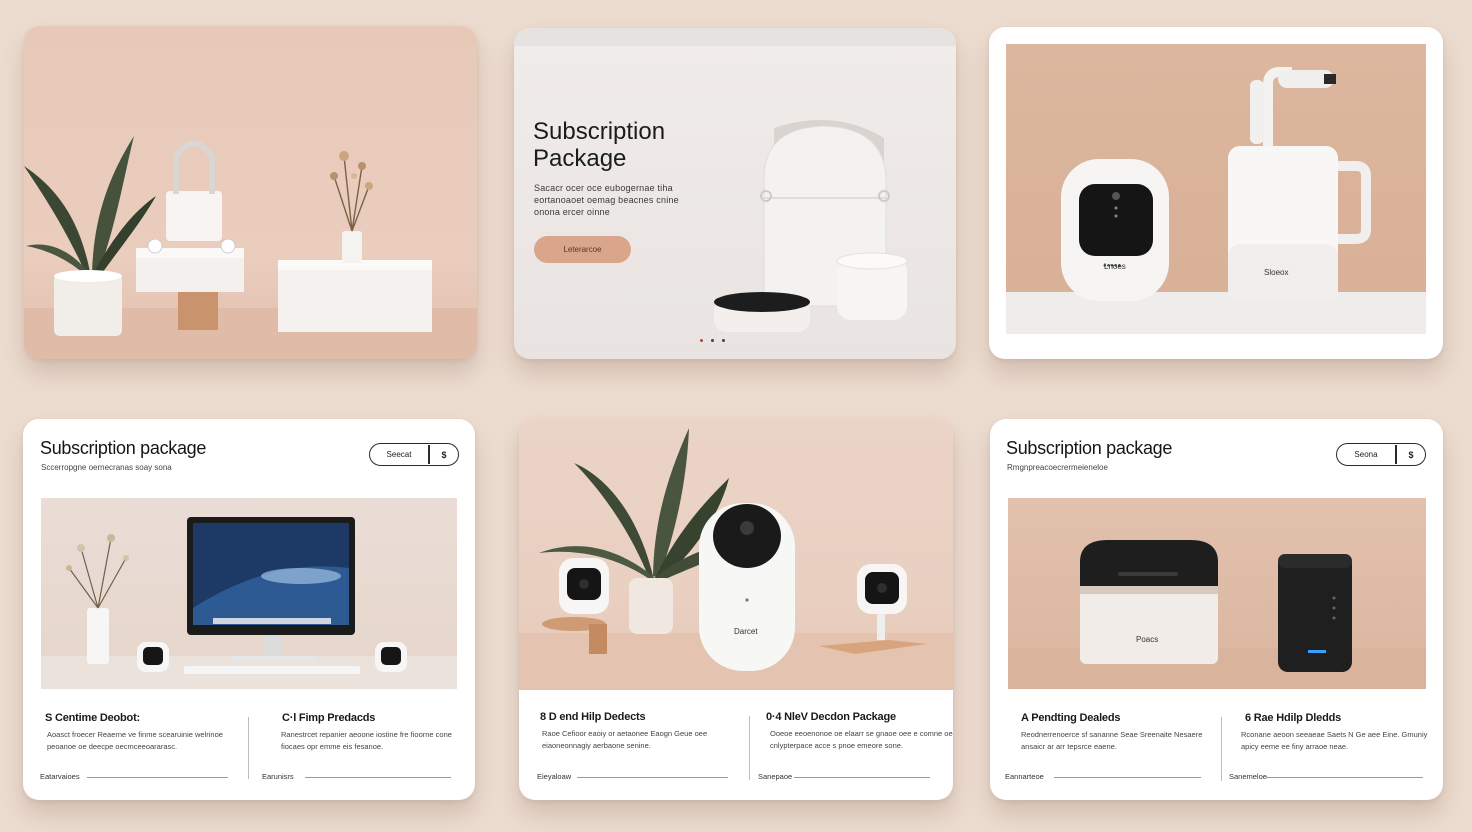 The height and width of the screenshot is (832, 1472). What do you see at coordinates (746, 631) in the screenshot?
I see `device-label: Darcet` at bounding box center [746, 631].